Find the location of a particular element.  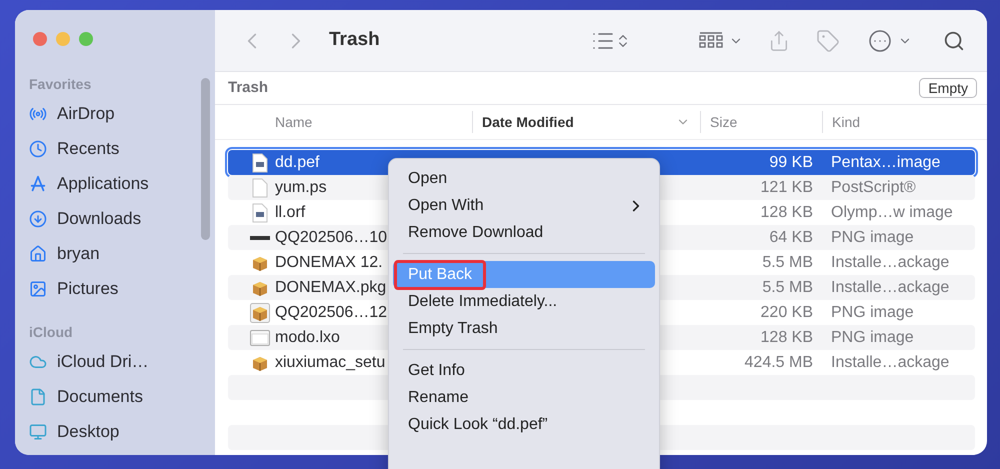

file-kind: Olymp…w image is located at coordinates (892, 212).